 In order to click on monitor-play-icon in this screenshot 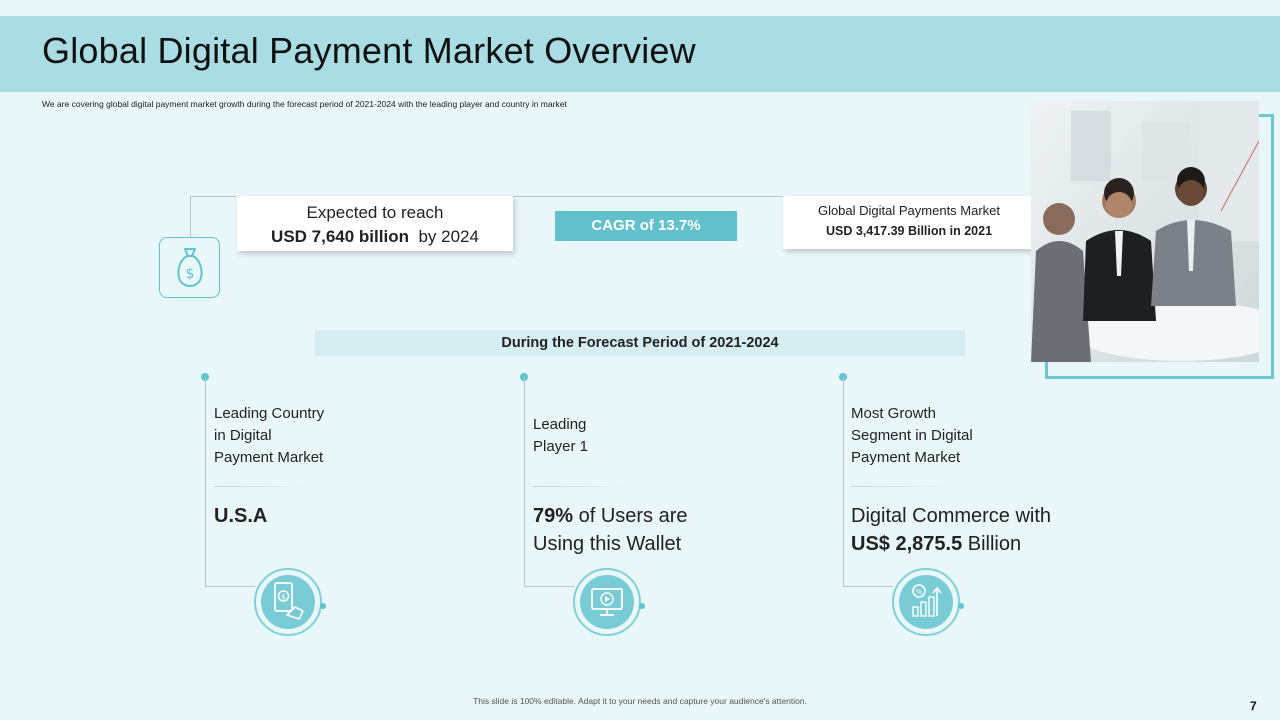, I will do `click(607, 602)`.